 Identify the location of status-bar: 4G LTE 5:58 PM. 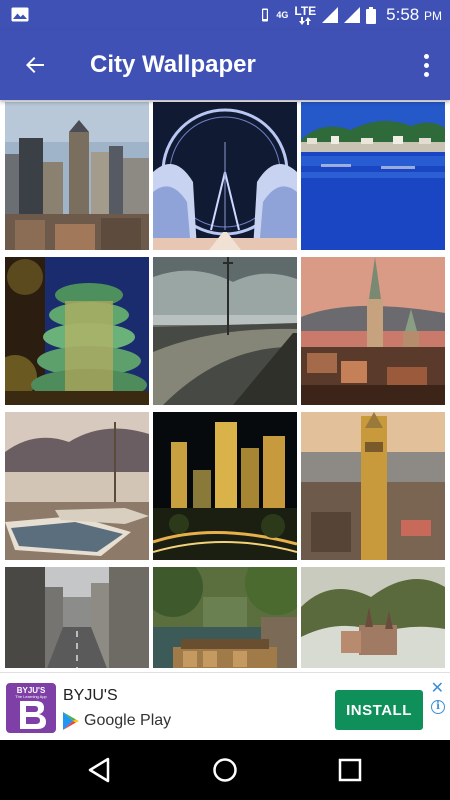
(225, 15).